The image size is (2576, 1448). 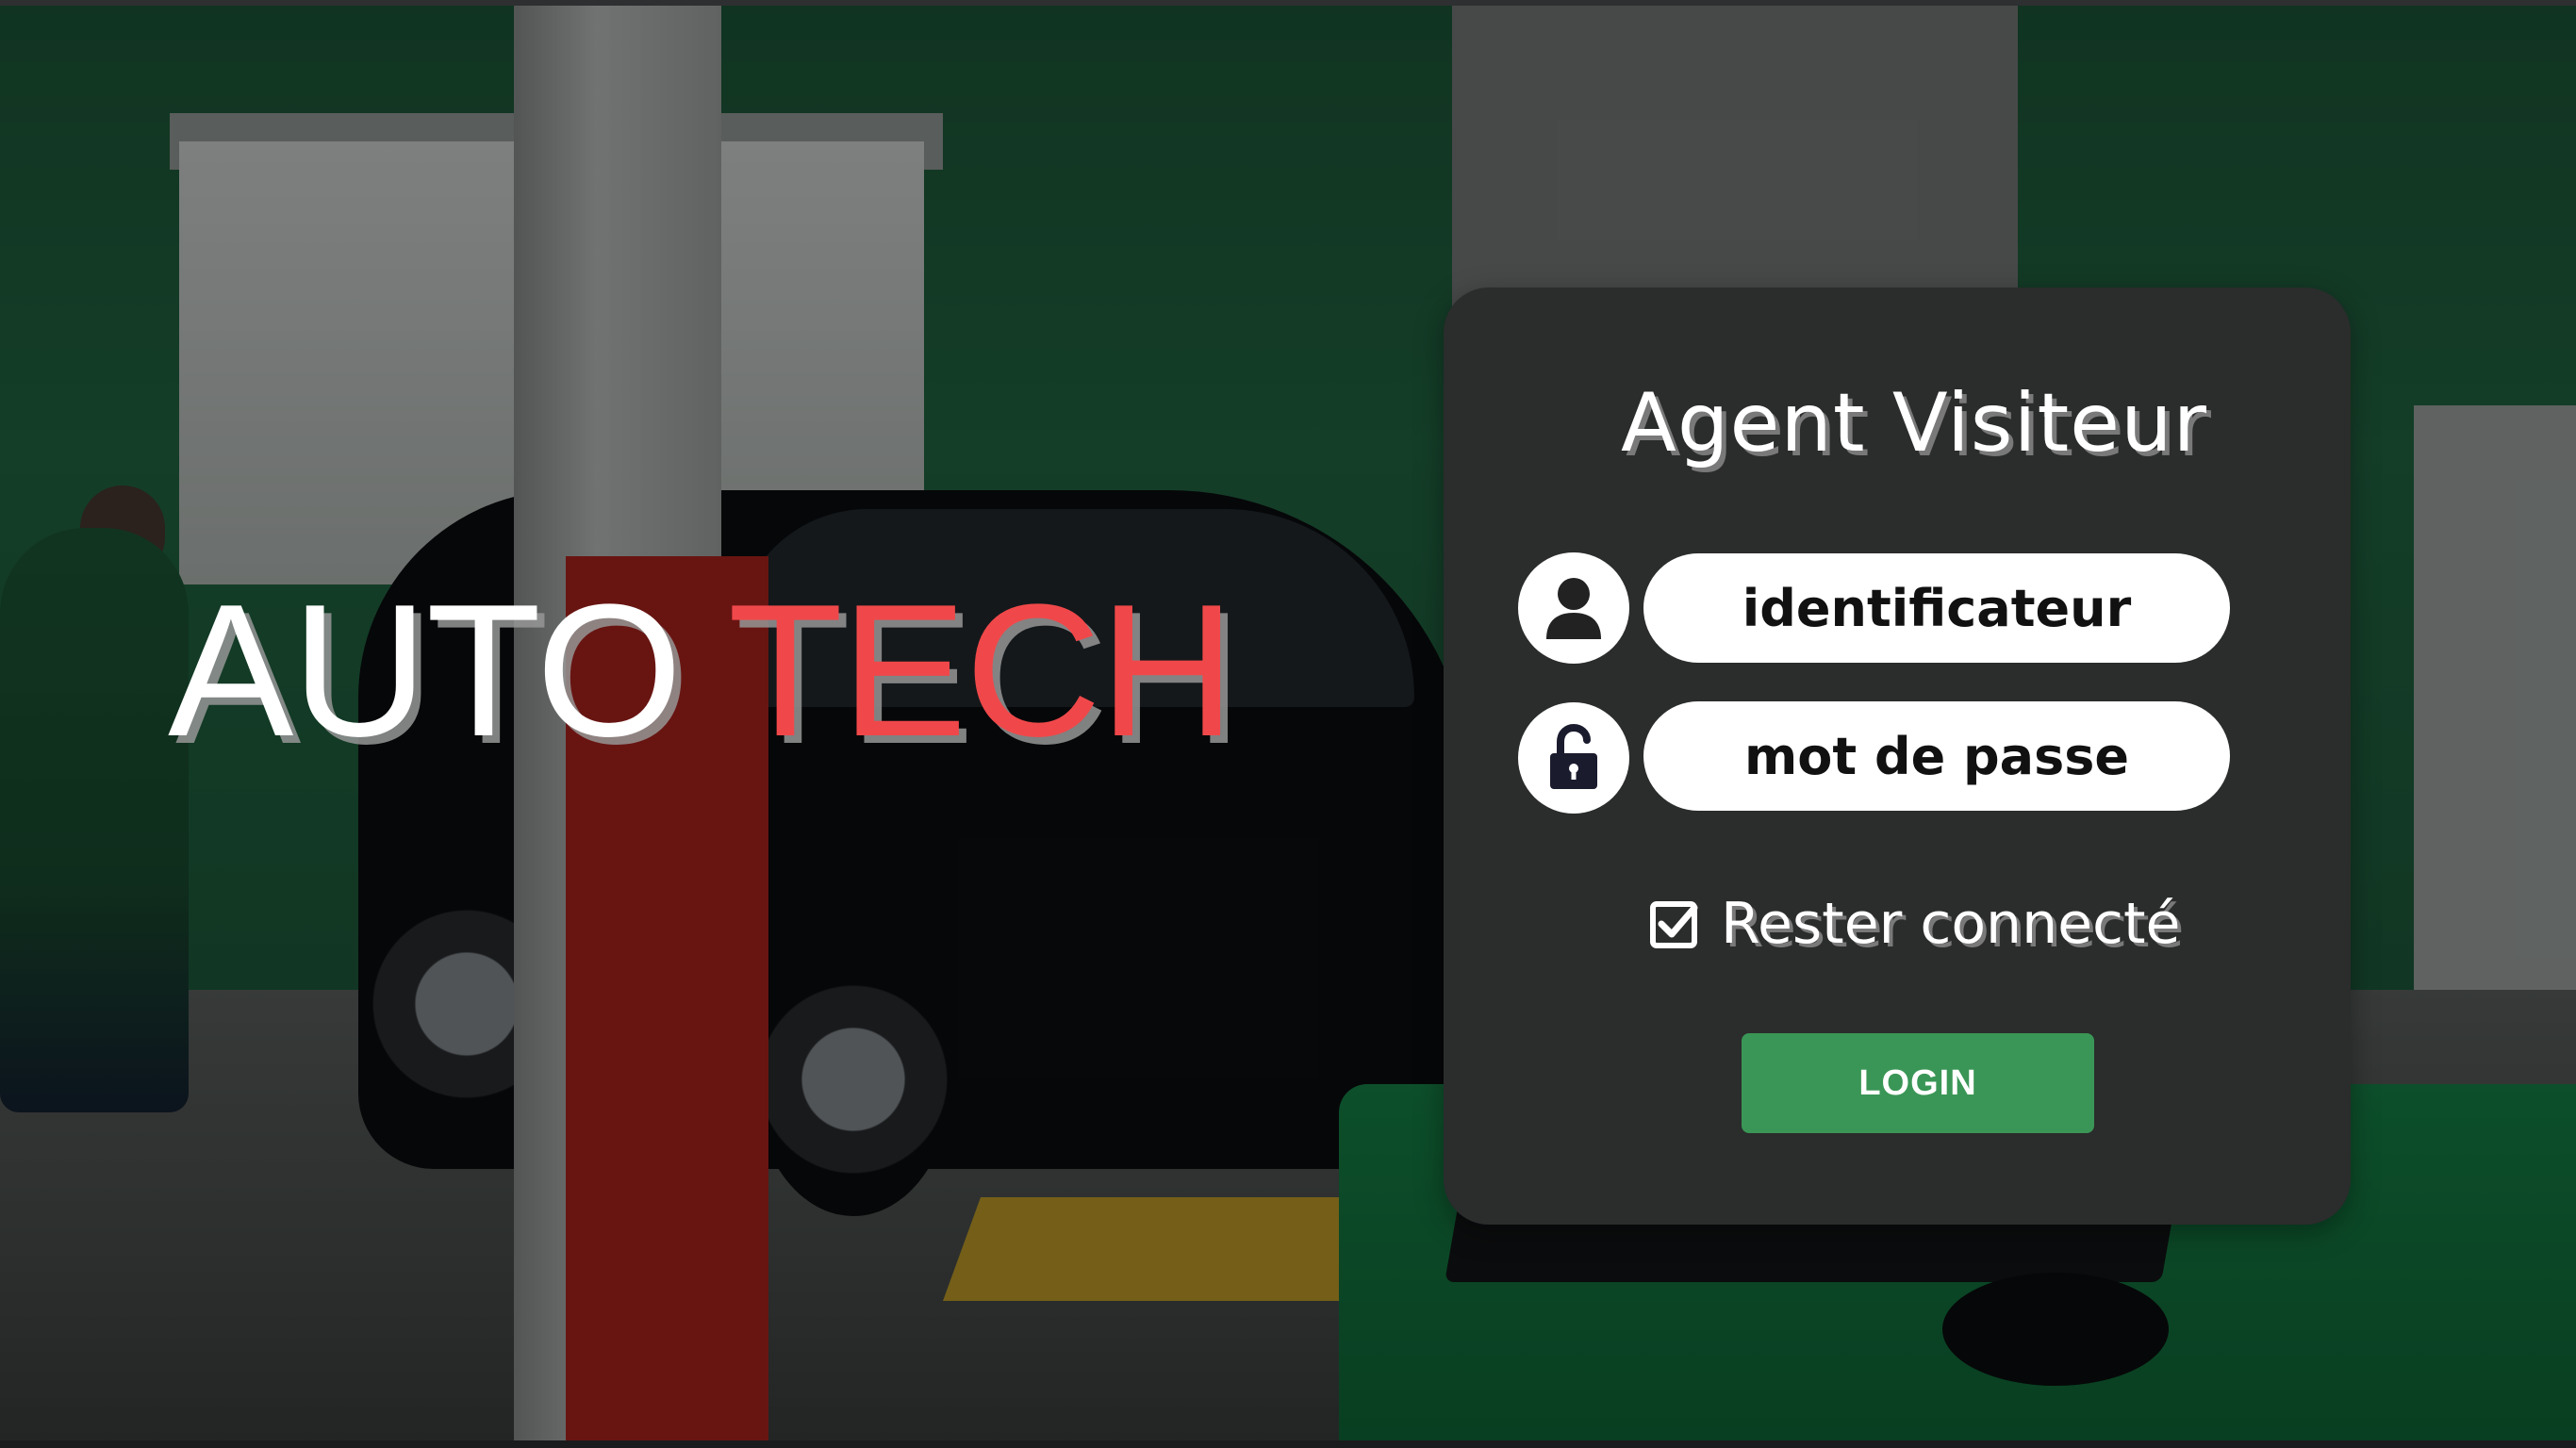 What do you see at coordinates (1951, 924) in the screenshot?
I see `remember-me-label: Rester connecté` at bounding box center [1951, 924].